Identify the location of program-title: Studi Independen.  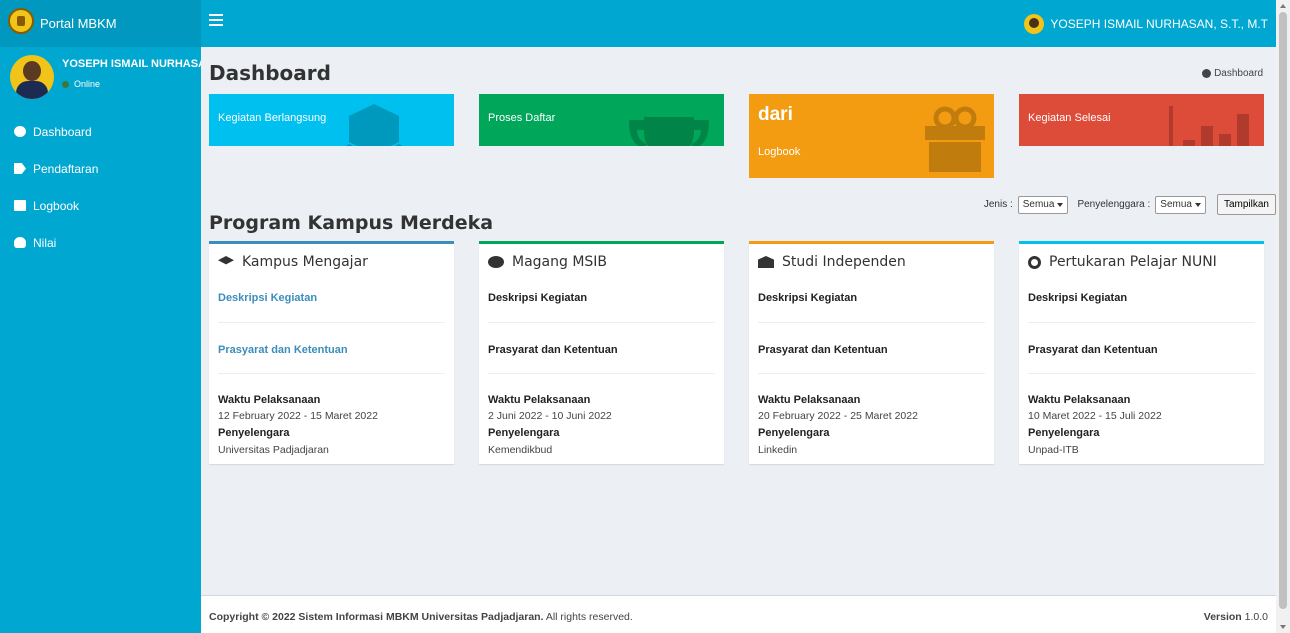
(844, 262).